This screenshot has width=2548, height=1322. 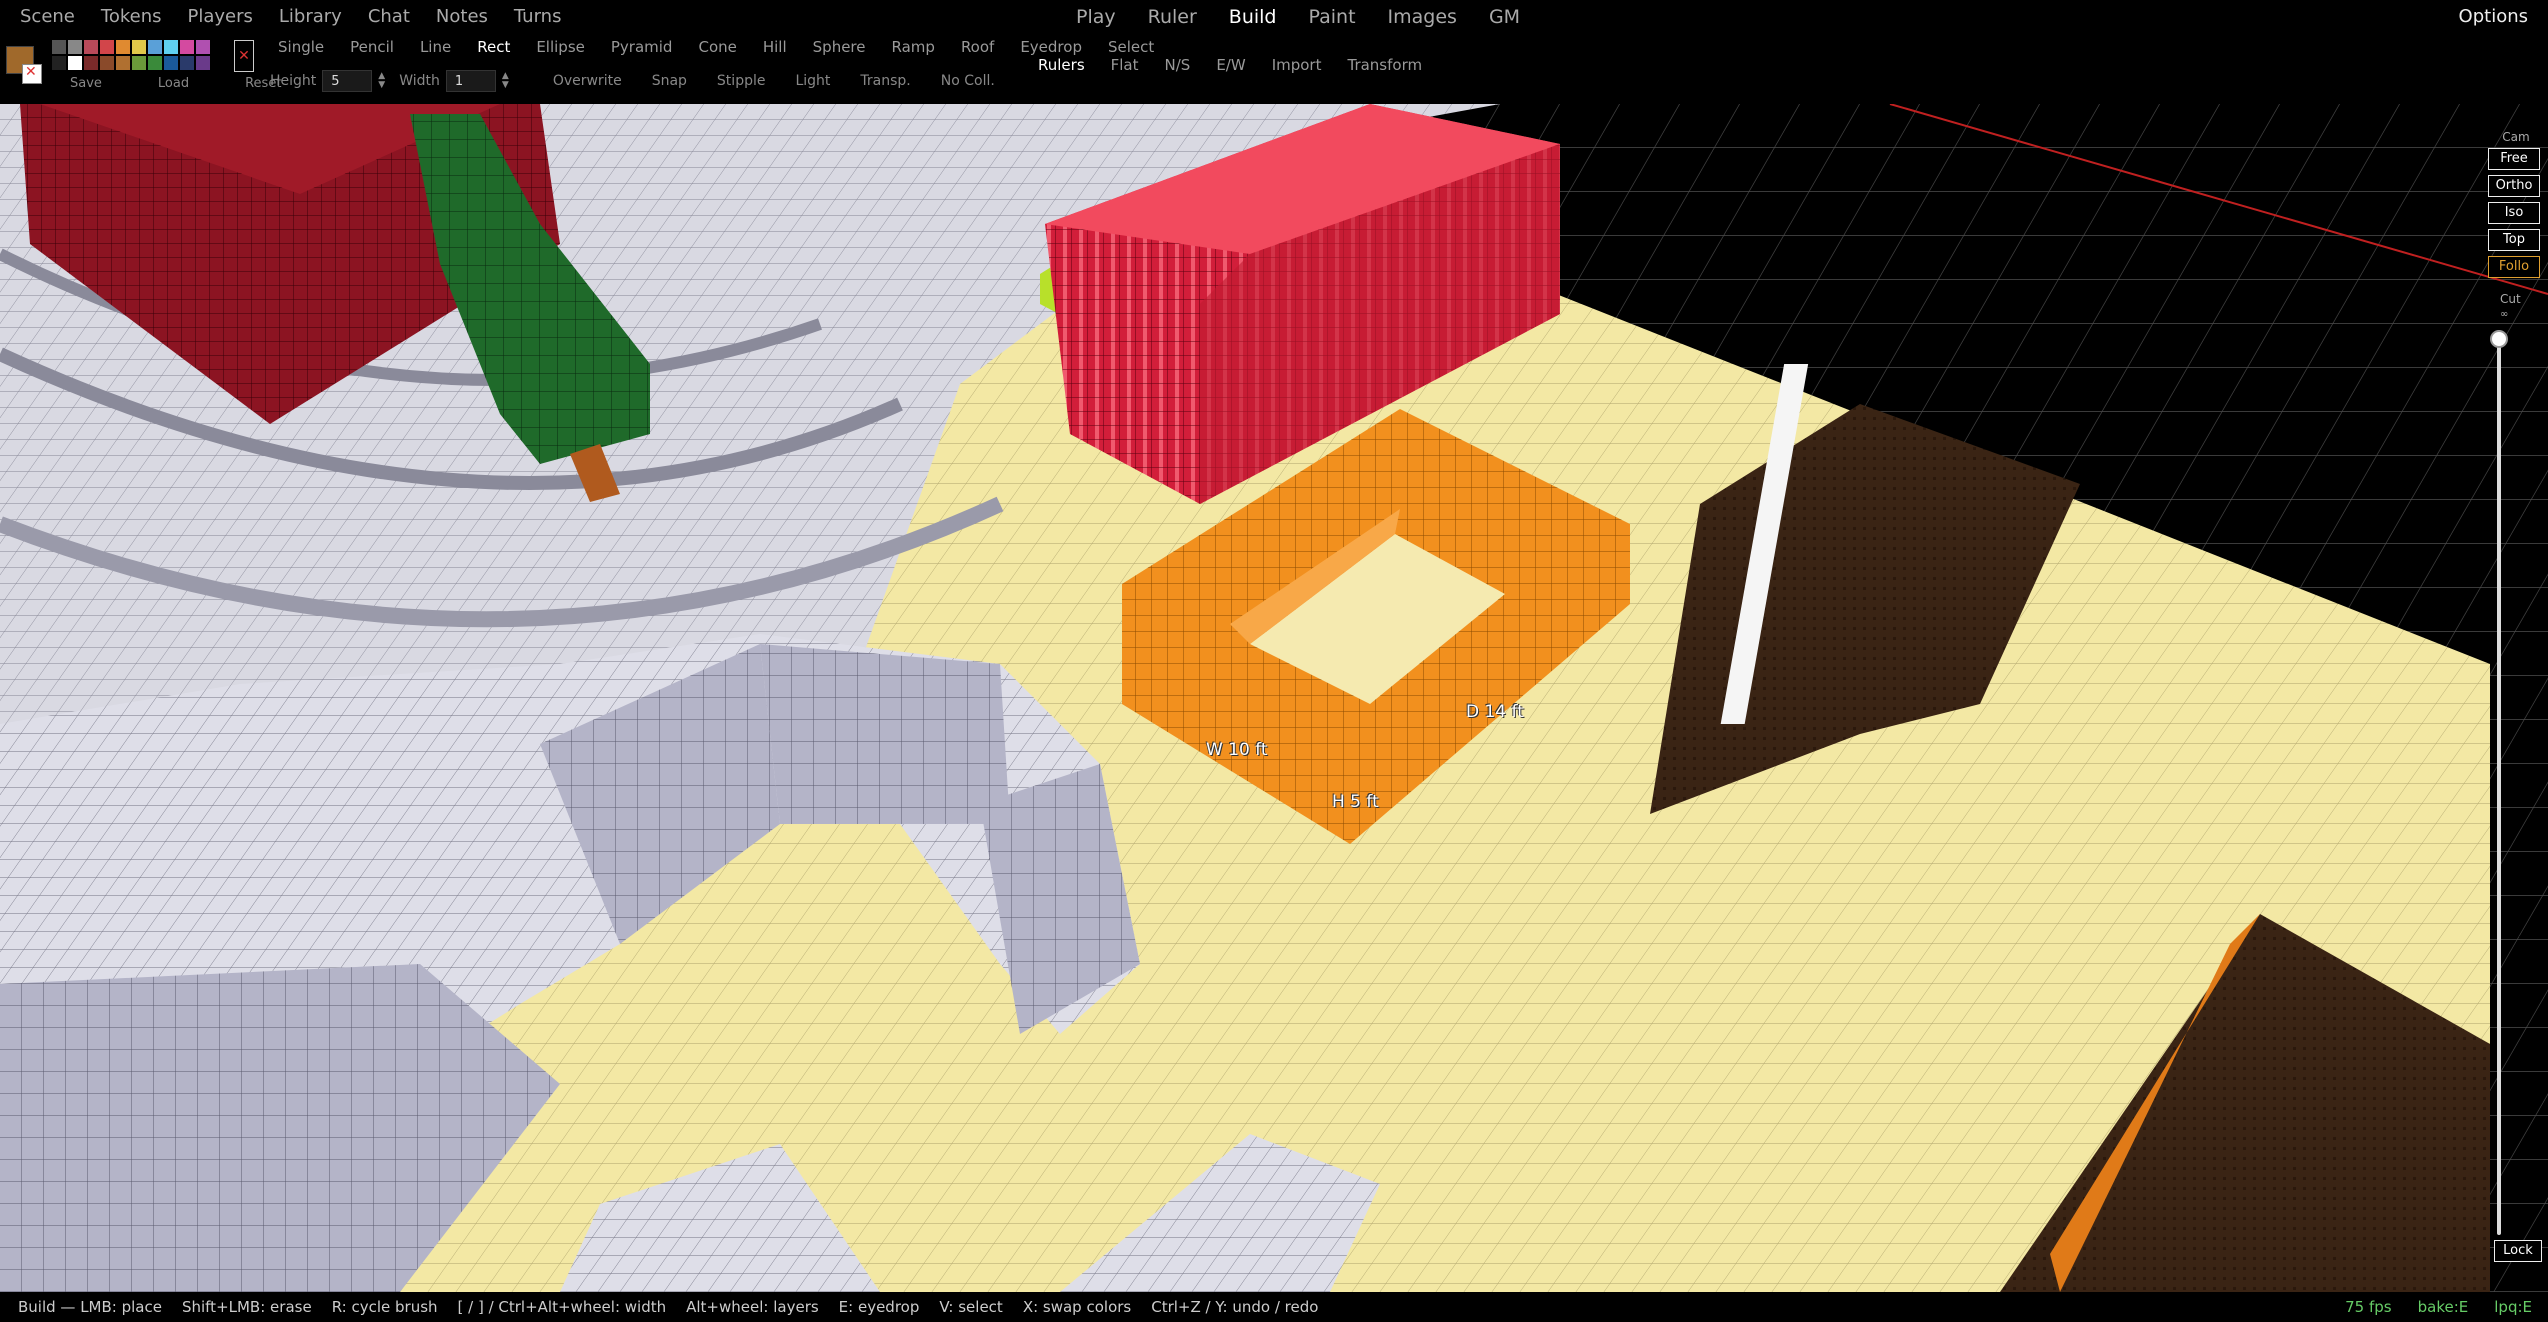 I want to click on transform-button: Transform, so click(x=1384, y=65).